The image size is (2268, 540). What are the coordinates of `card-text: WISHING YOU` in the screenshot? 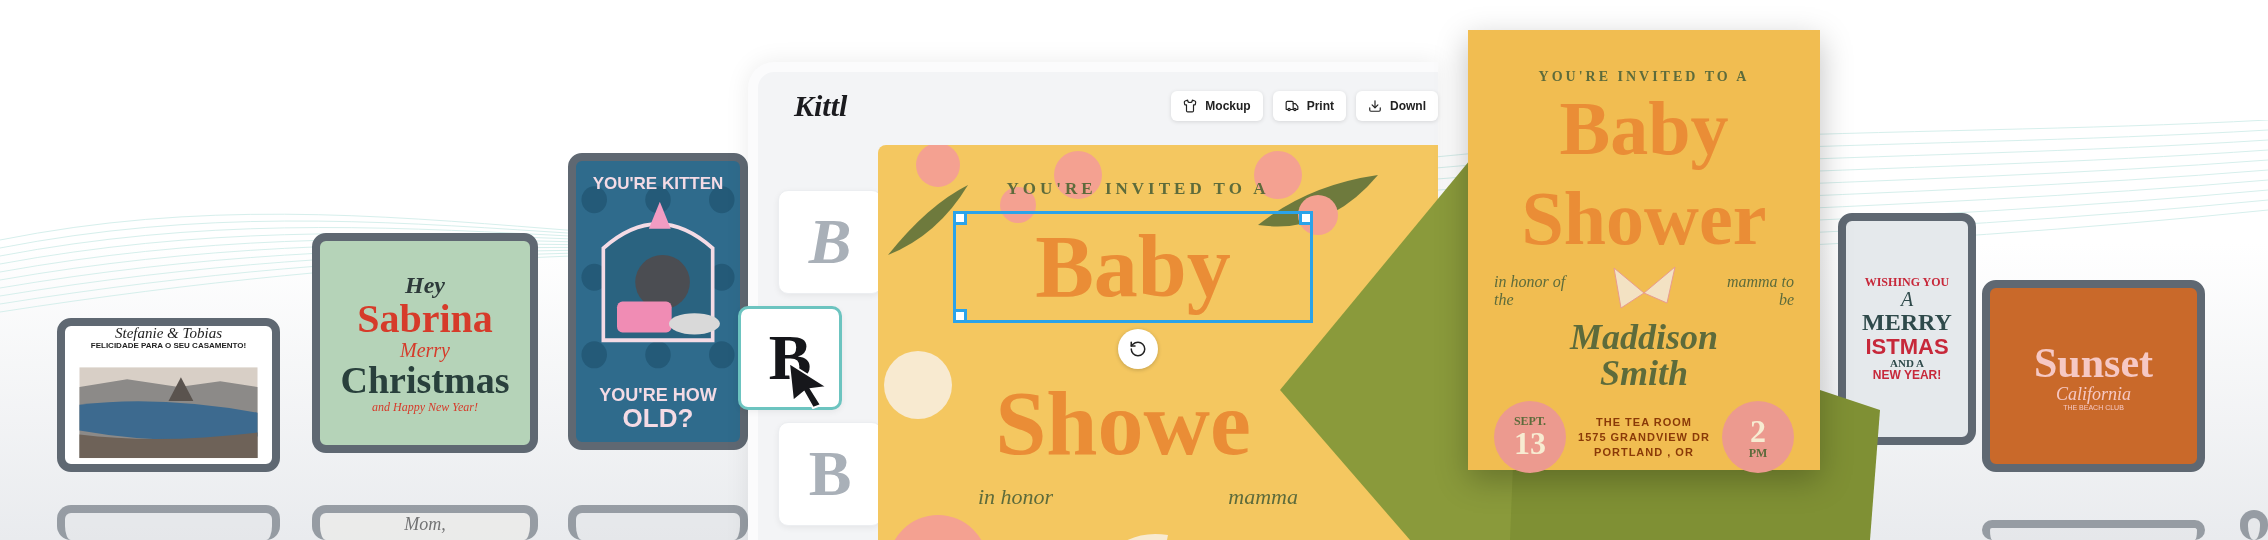 It's located at (1907, 282).